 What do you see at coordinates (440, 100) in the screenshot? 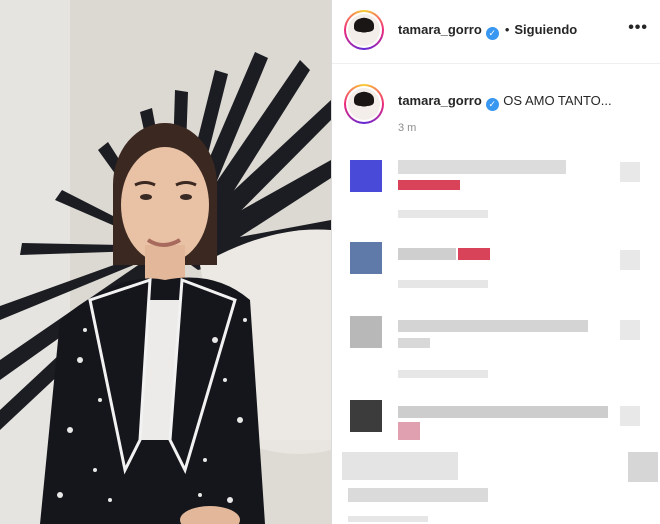
I see `caption-username: tamara_gorro` at bounding box center [440, 100].